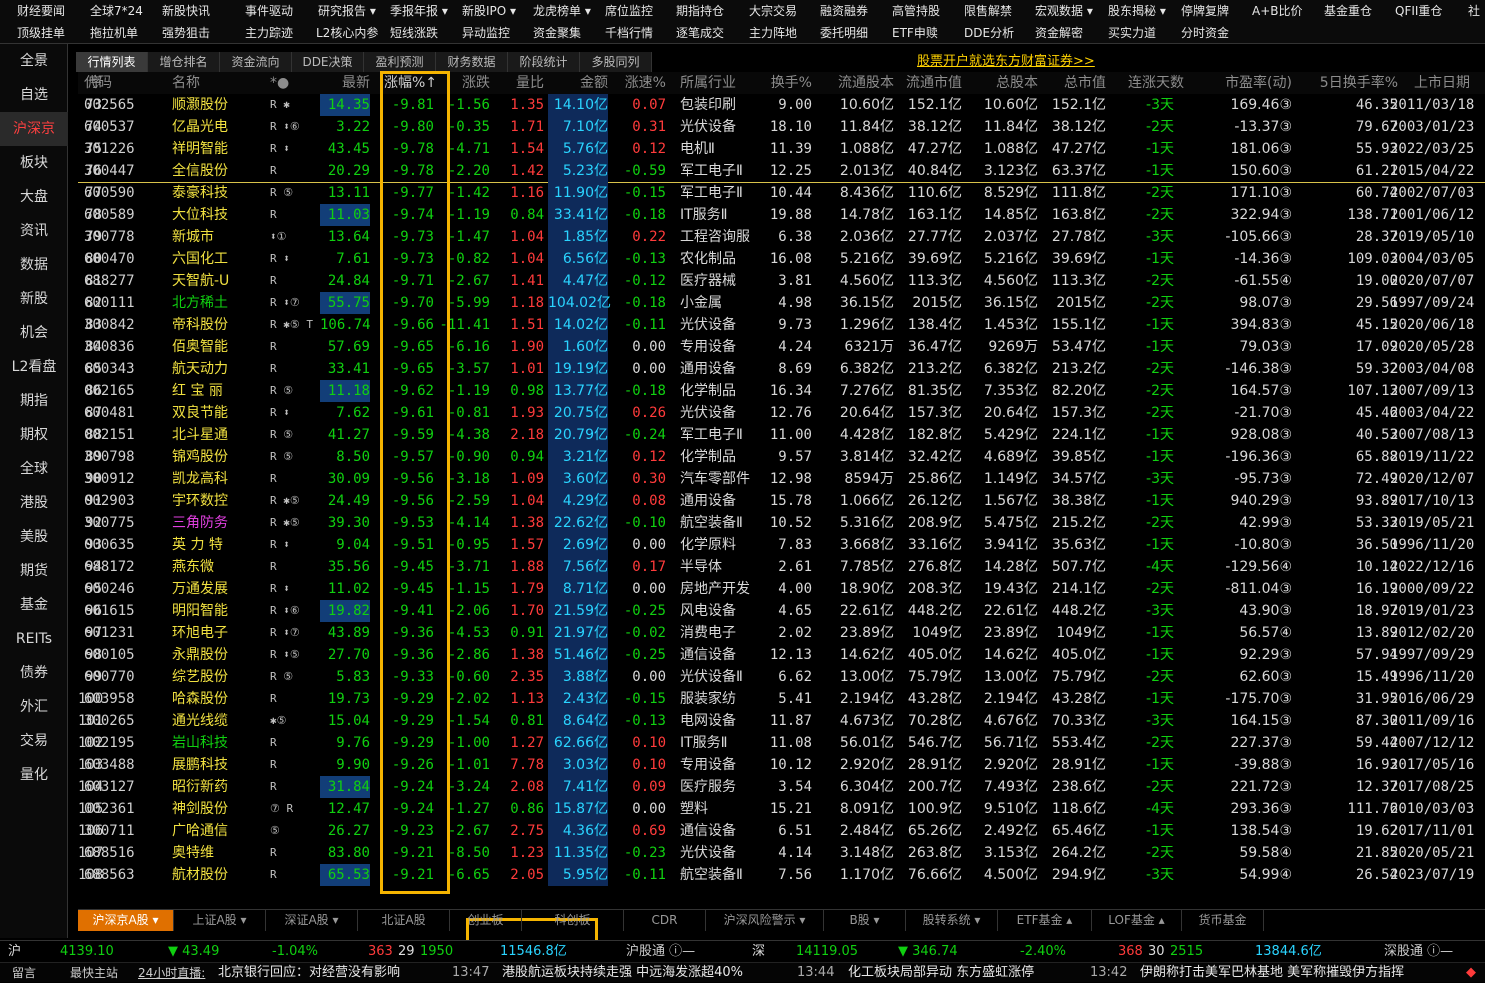 The image size is (1485, 983). I want to click on menu-item: 资金解密, so click(1059, 32).